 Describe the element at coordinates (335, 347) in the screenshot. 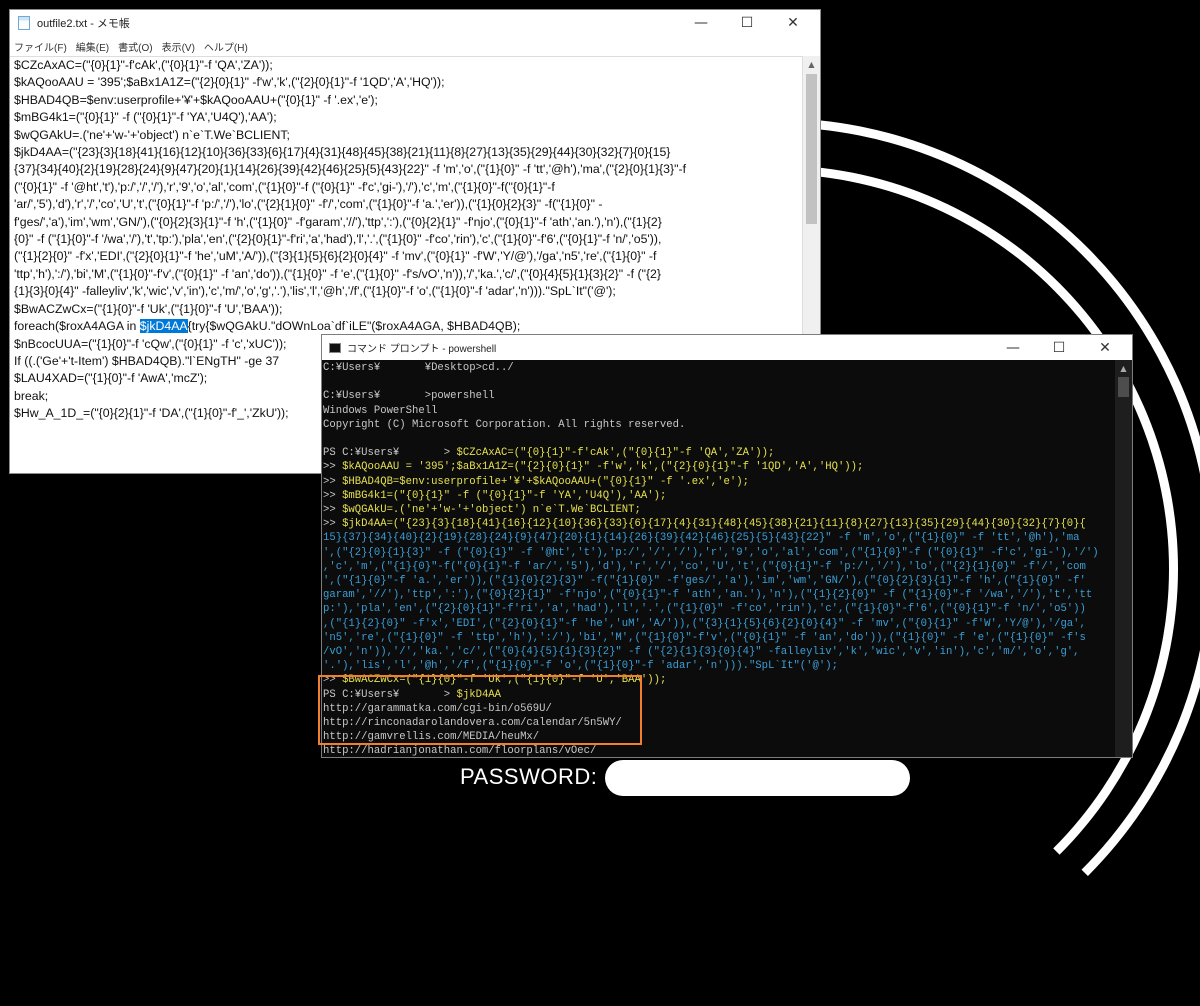

I see `console-app-icon` at that location.